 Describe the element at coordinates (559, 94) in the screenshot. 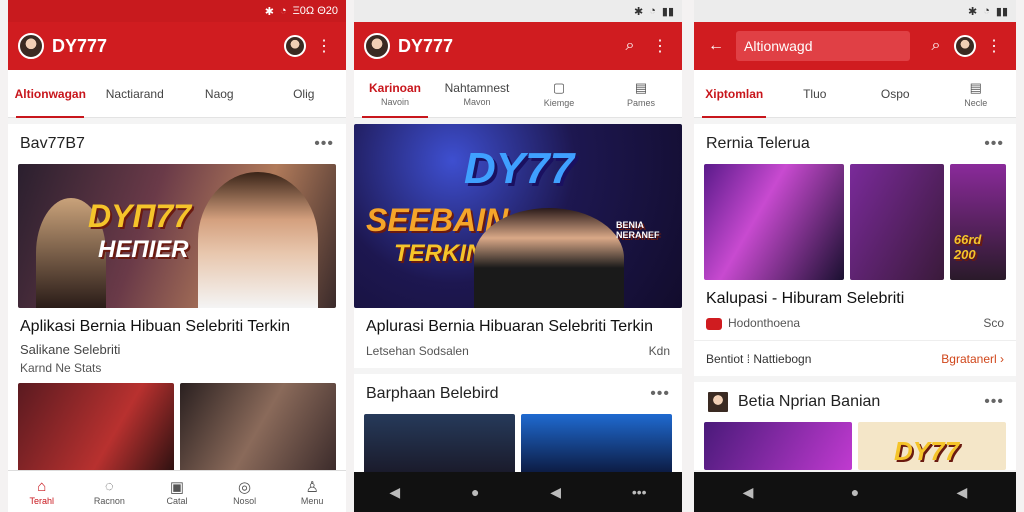

I see `tab-kiemge: ▢ Kiemge` at that location.